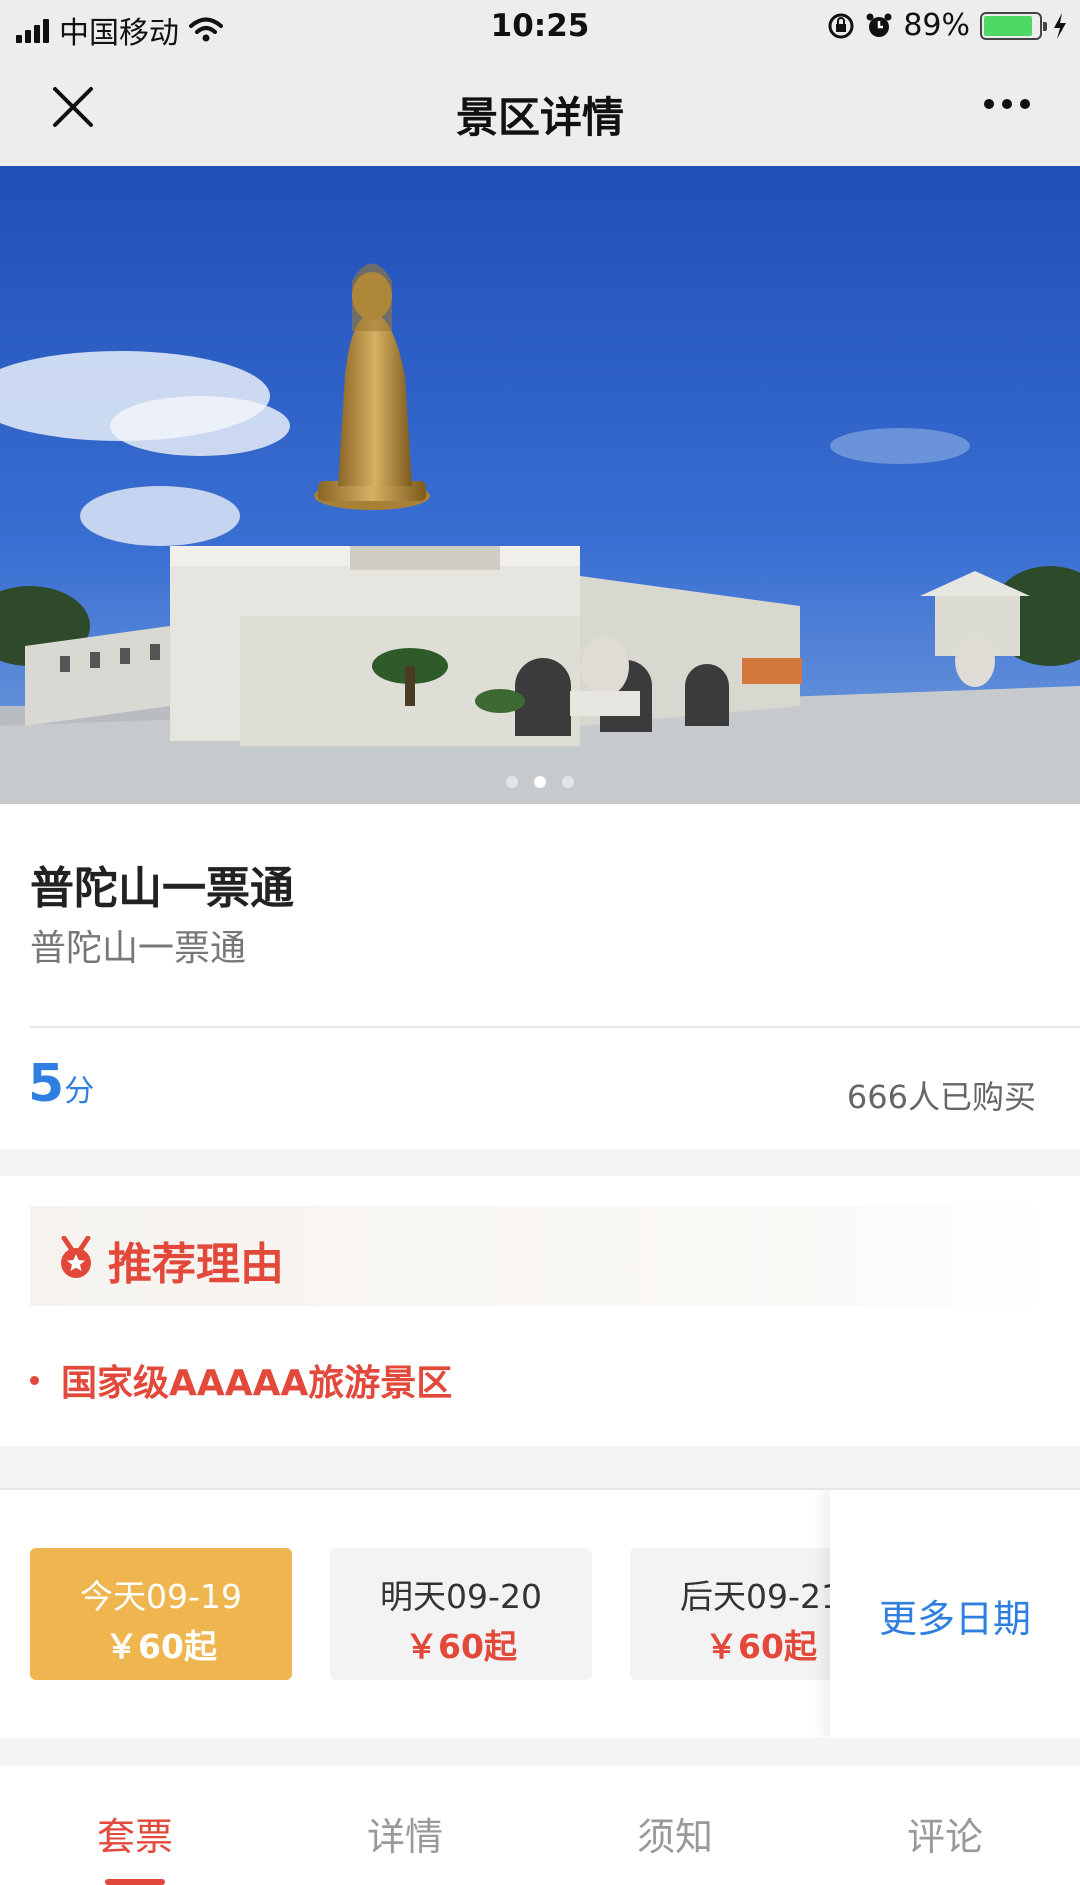 The image size is (1080, 1885). I want to click on recommend-section: 推荐理由 国家级AAAAA旅游景区, so click(540, 1311).